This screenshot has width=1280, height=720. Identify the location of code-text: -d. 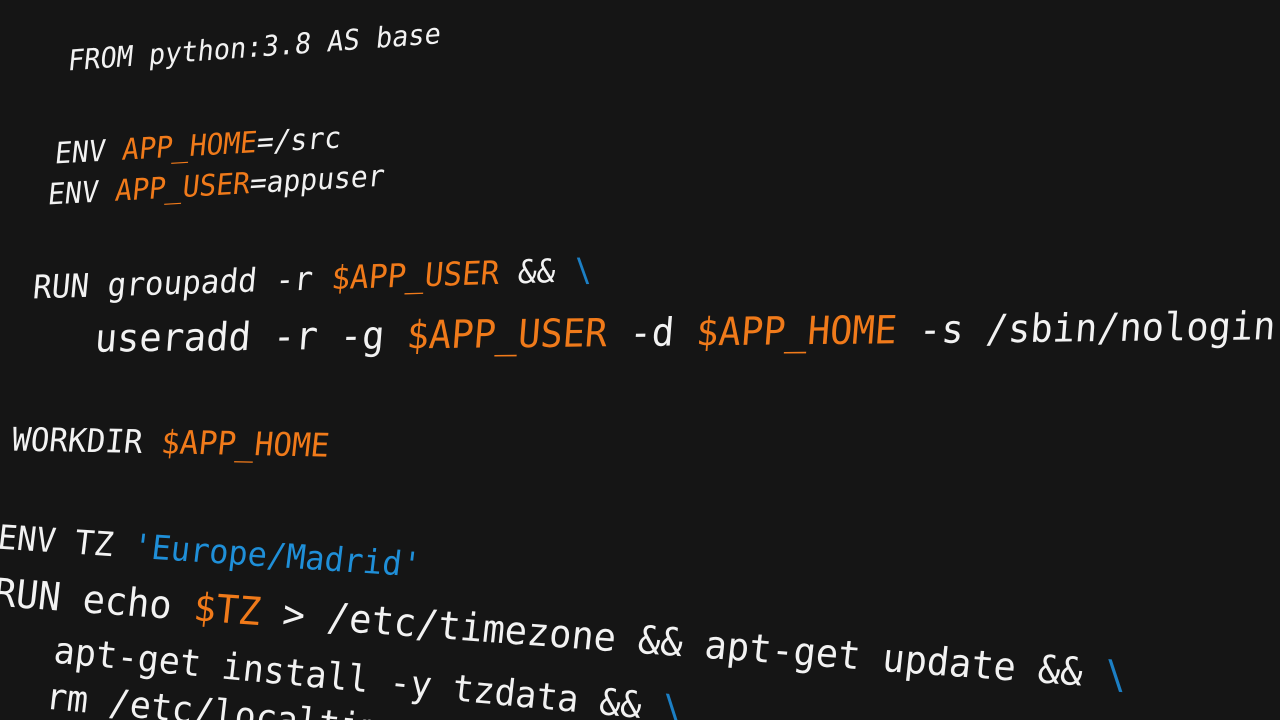
(652, 332).